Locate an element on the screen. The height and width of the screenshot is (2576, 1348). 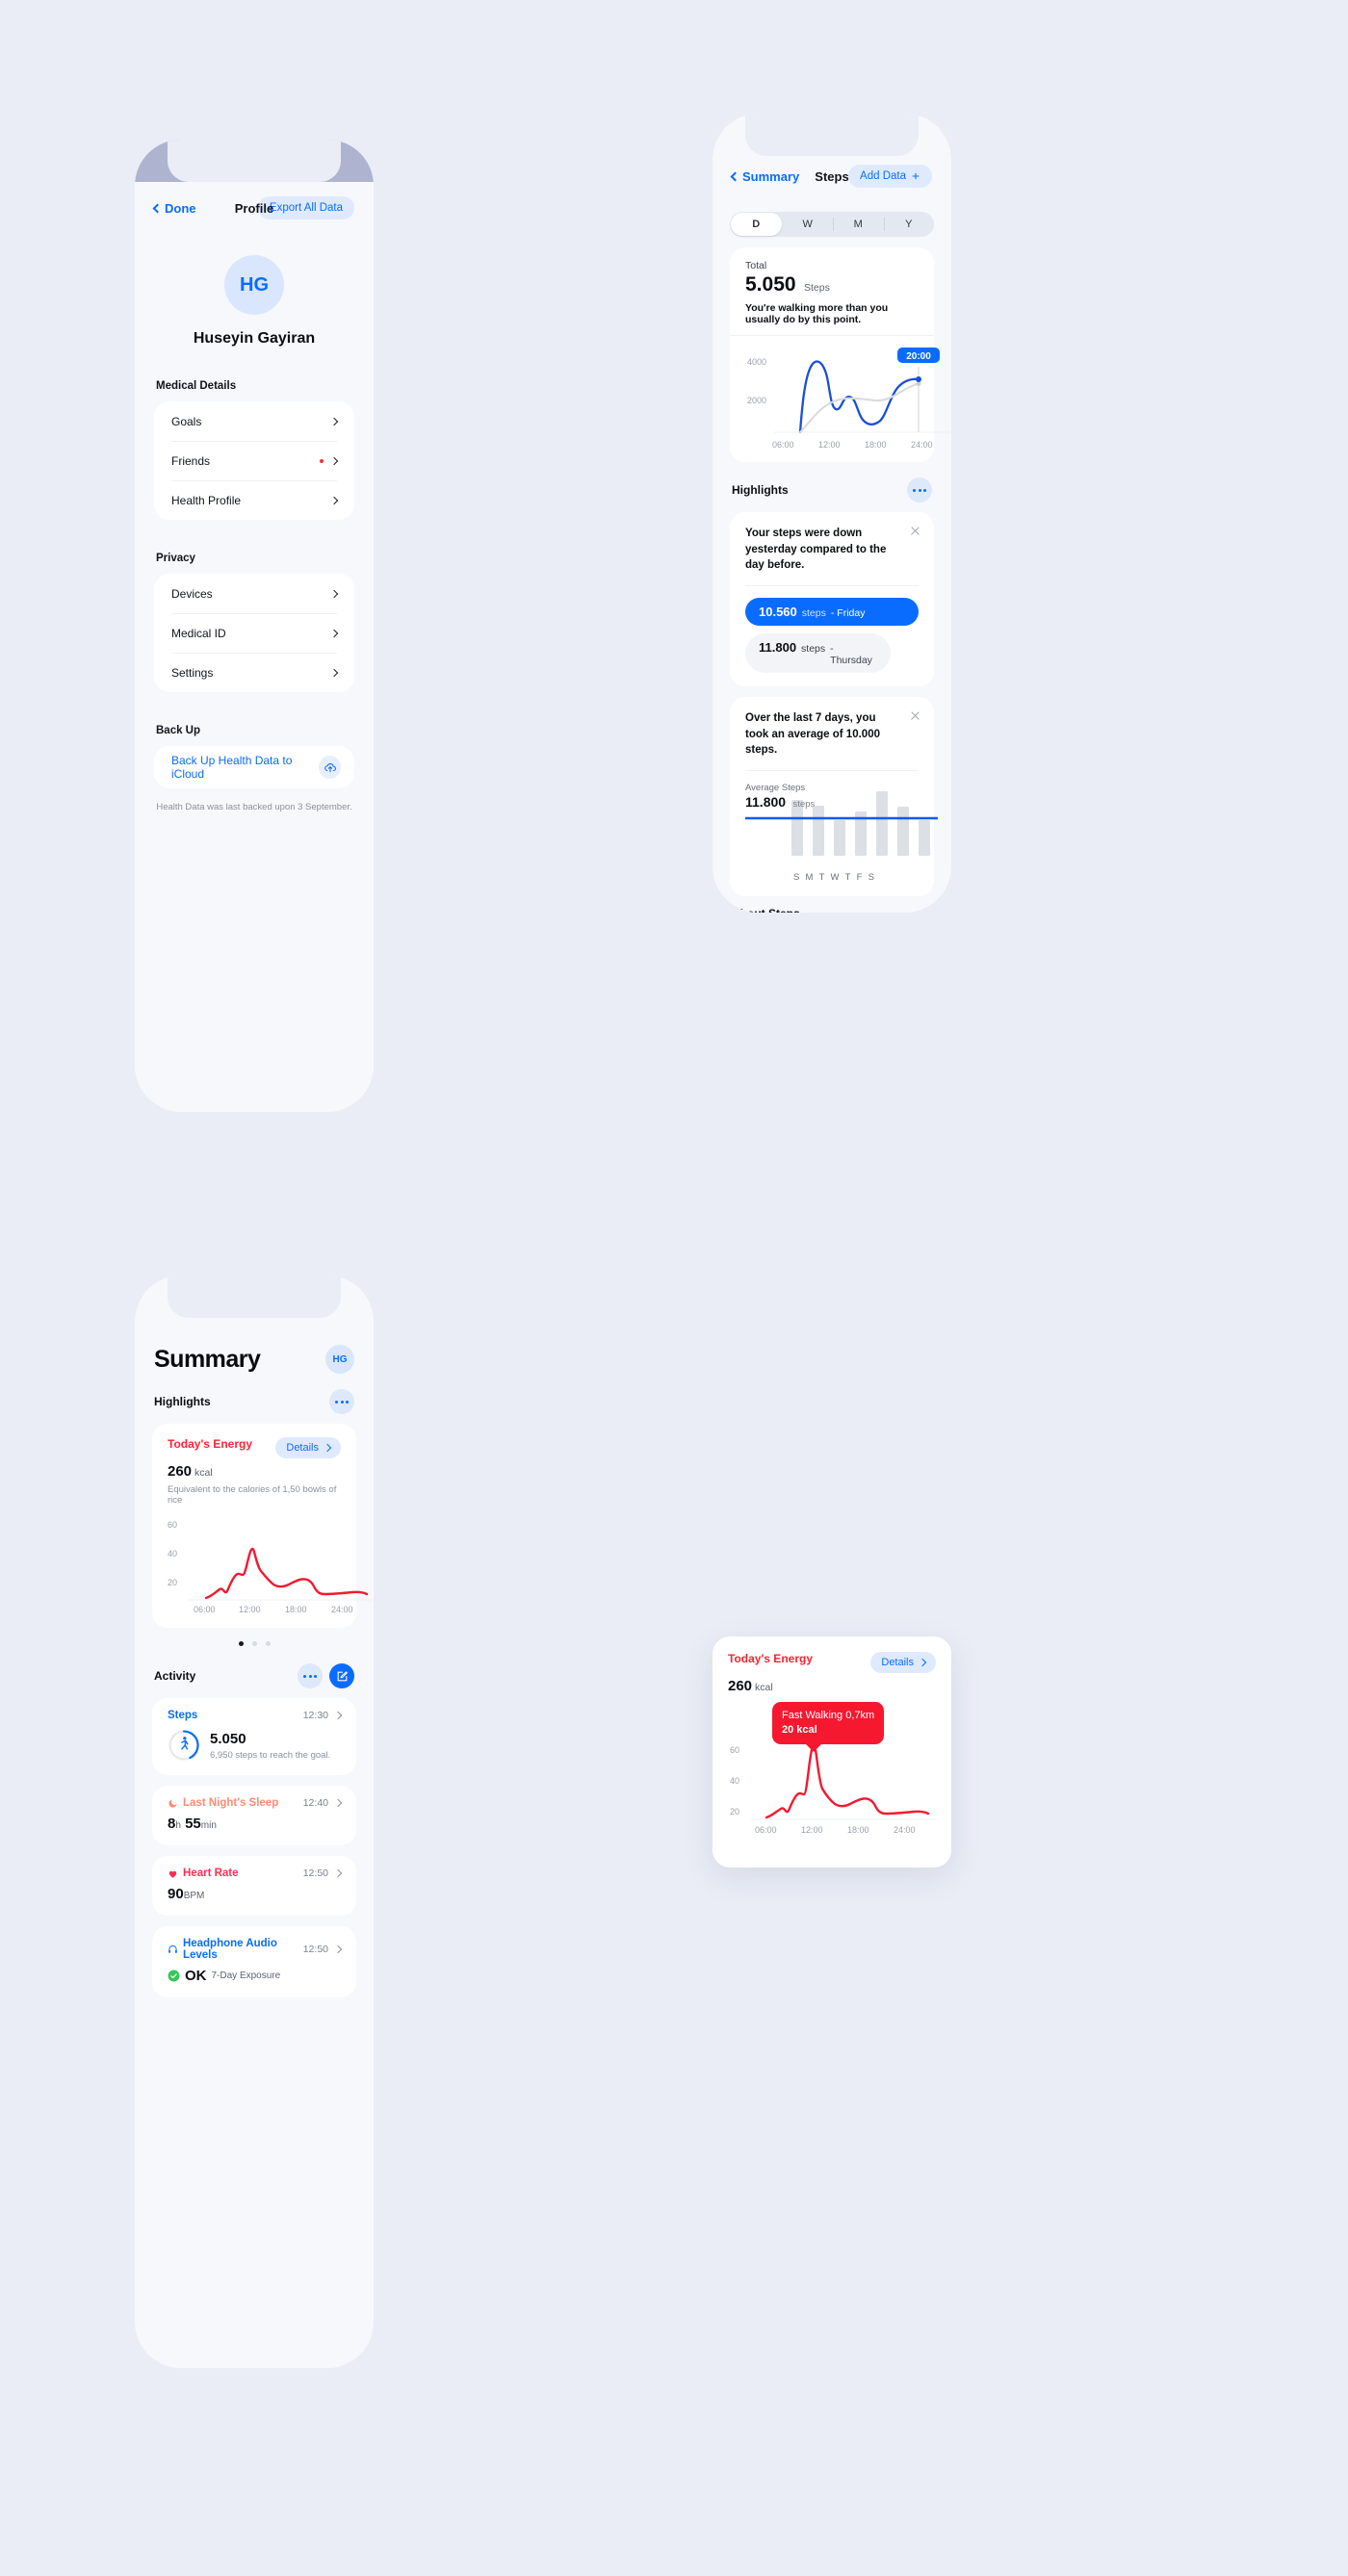
list-item-label: Health Profile is located at coordinates (207, 500).